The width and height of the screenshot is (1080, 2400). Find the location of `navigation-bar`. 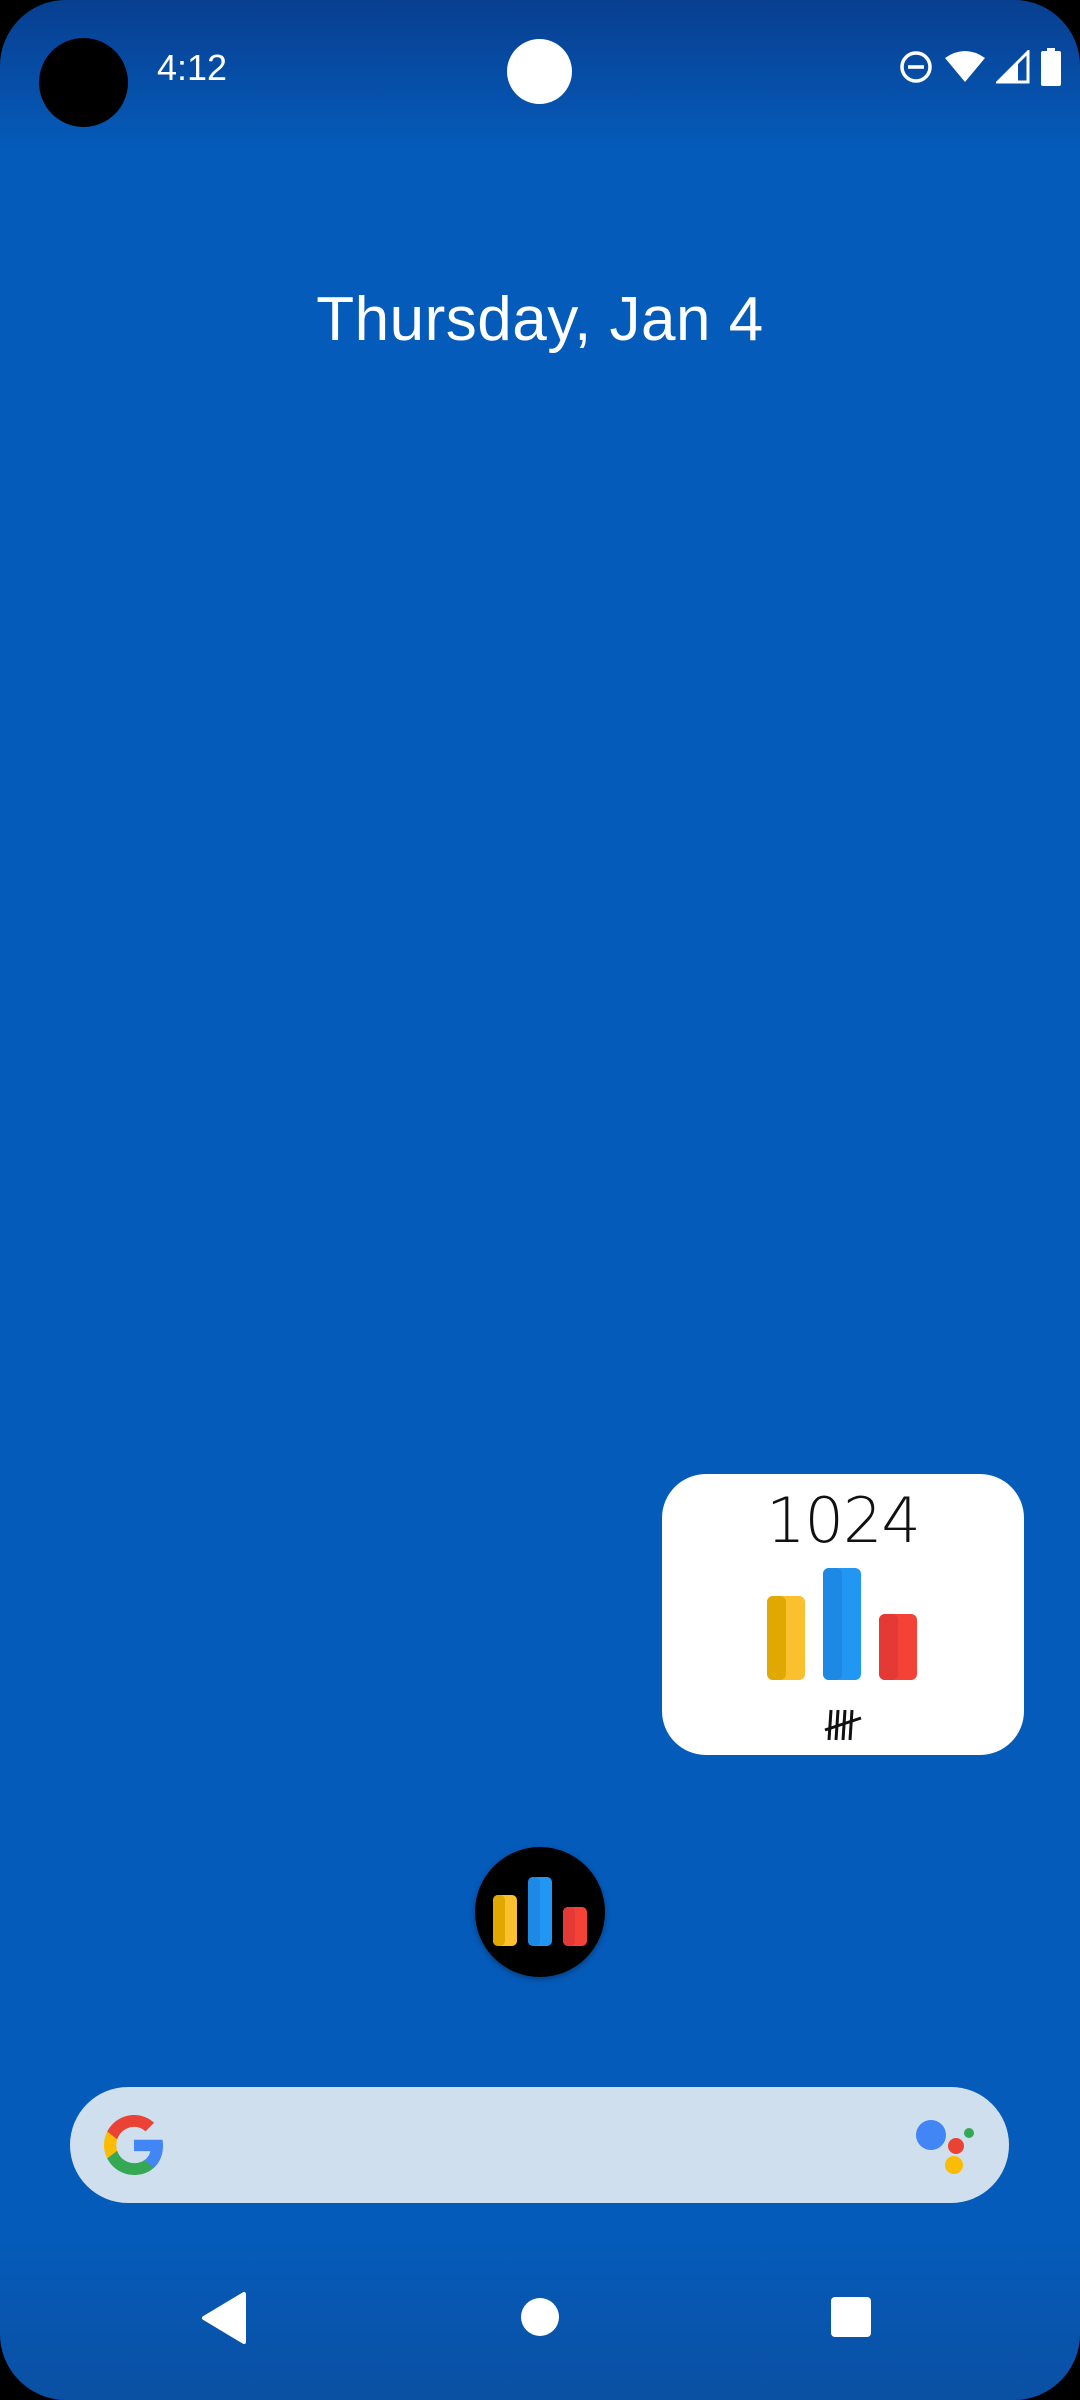

navigation-bar is located at coordinates (540, 2335).